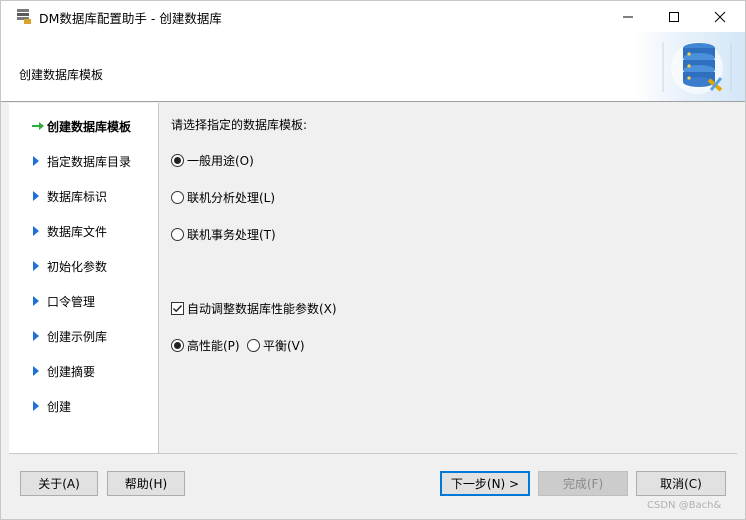  What do you see at coordinates (84, 406) in the screenshot?
I see `nav-item-create: 创建` at bounding box center [84, 406].